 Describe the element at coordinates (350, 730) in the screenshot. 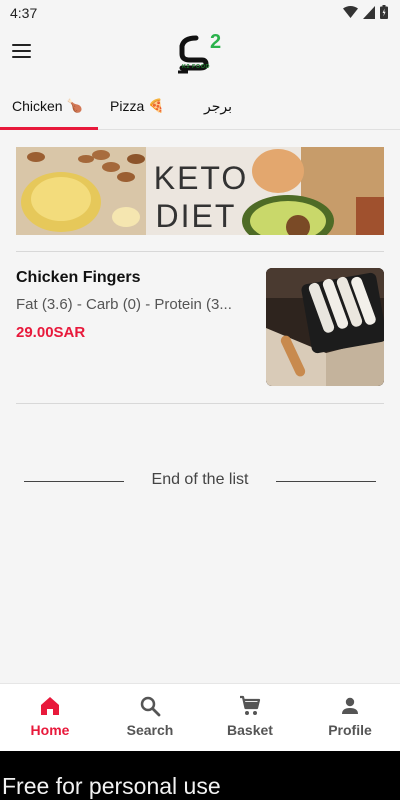

I see `nav-label: Profile` at that location.